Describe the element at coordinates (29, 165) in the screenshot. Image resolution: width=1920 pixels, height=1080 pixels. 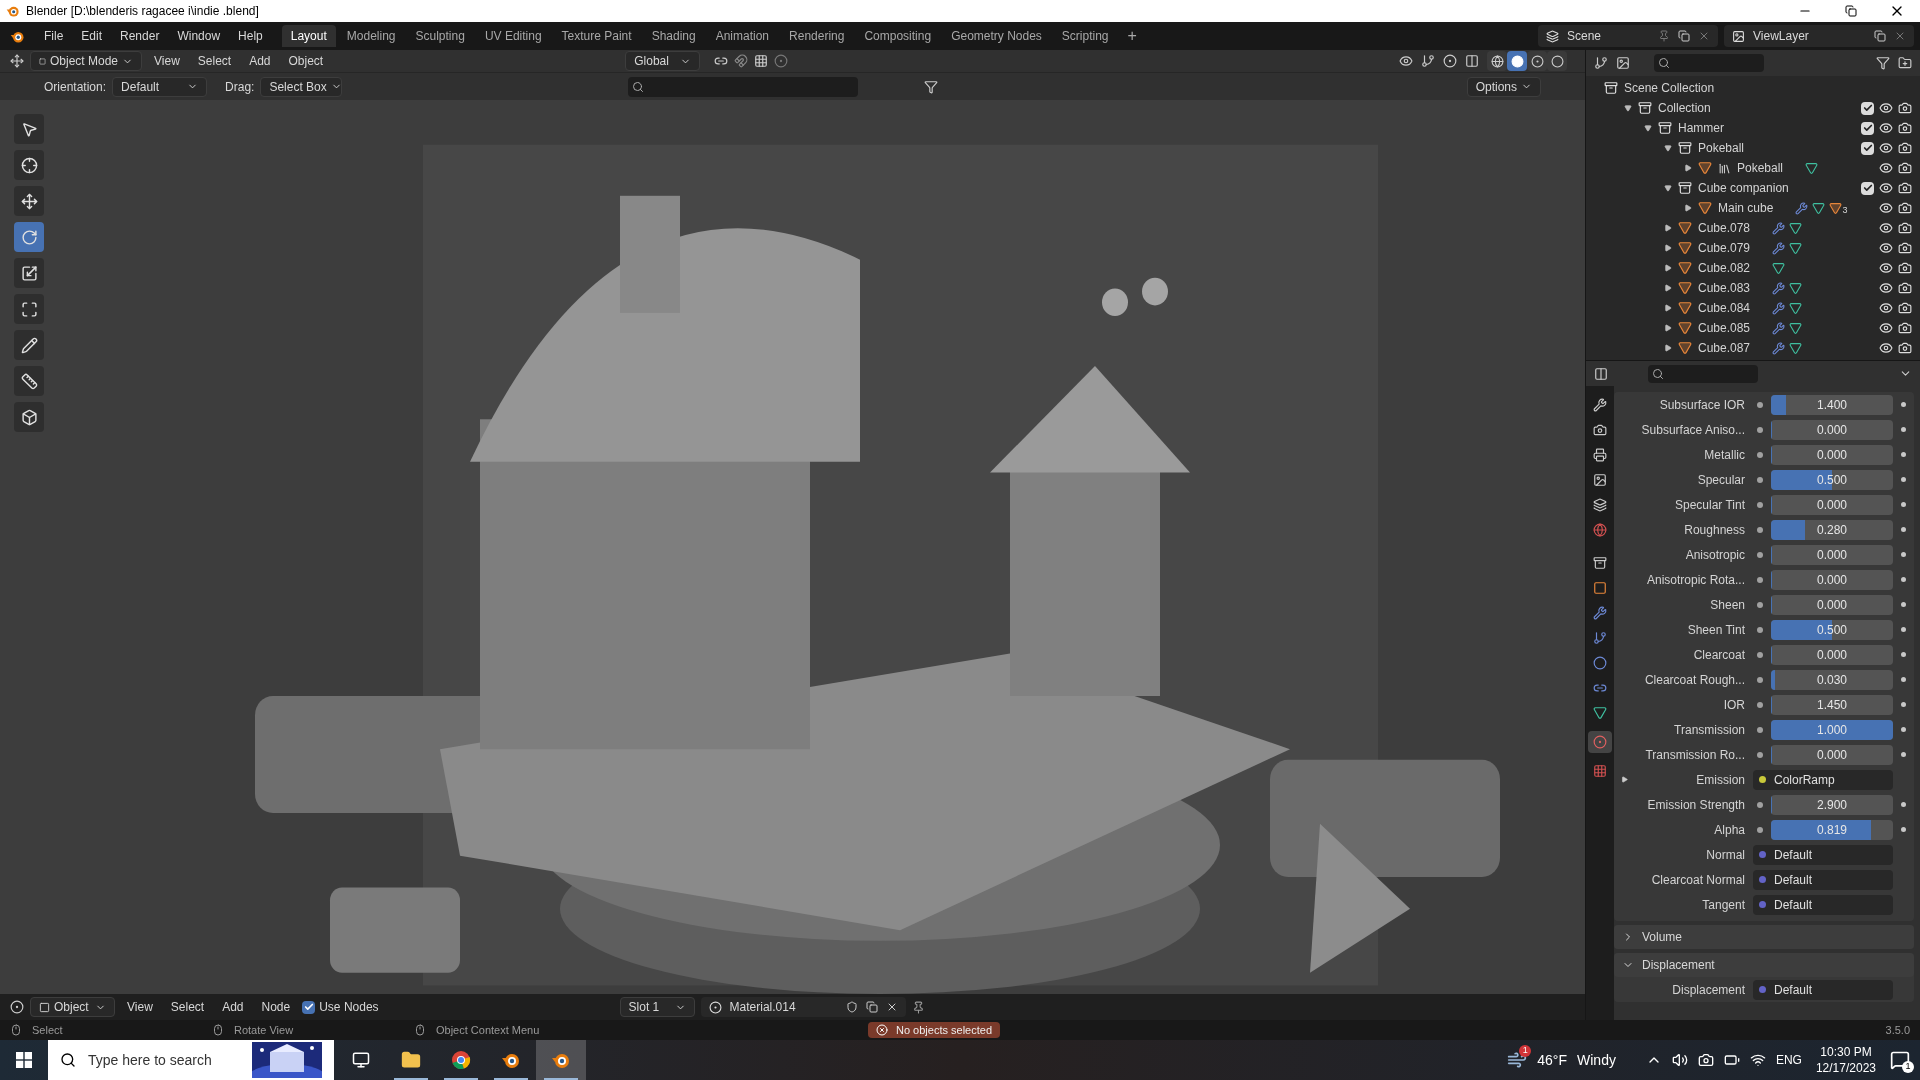
I see `cursor-tool-button` at that location.